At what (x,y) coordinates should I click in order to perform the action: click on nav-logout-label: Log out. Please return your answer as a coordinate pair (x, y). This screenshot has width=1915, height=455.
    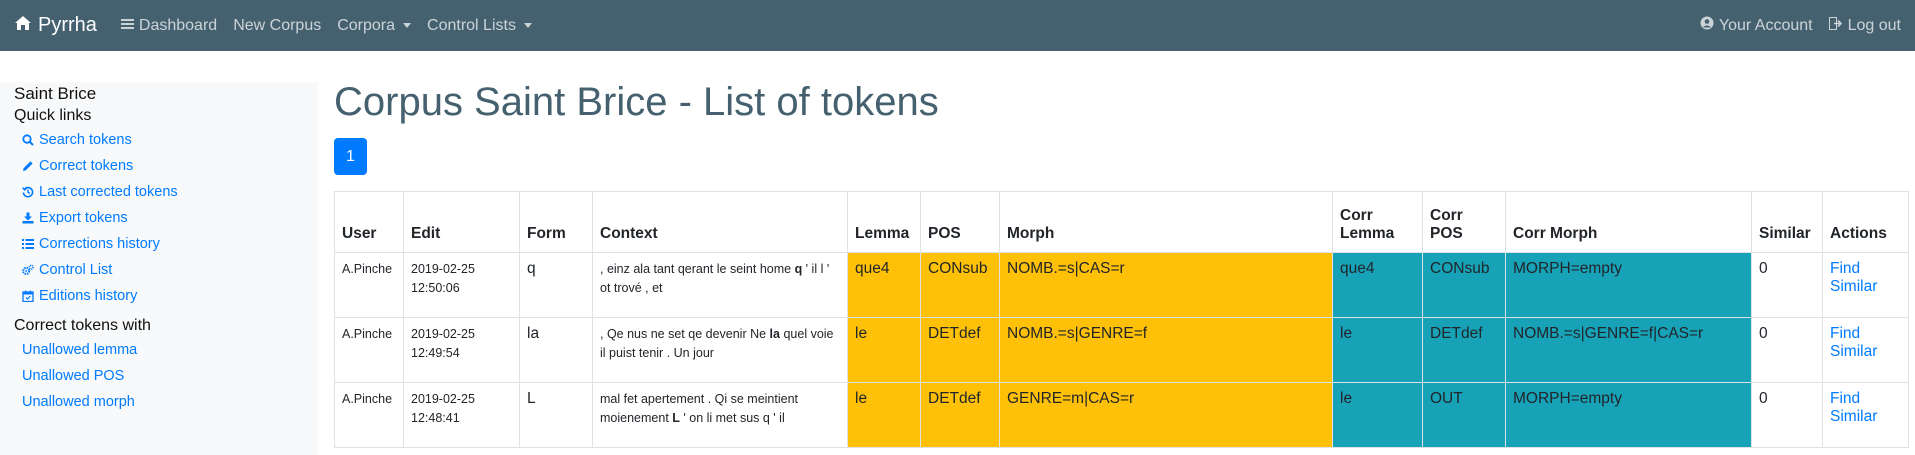
    Looking at the image, I should click on (1874, 25).